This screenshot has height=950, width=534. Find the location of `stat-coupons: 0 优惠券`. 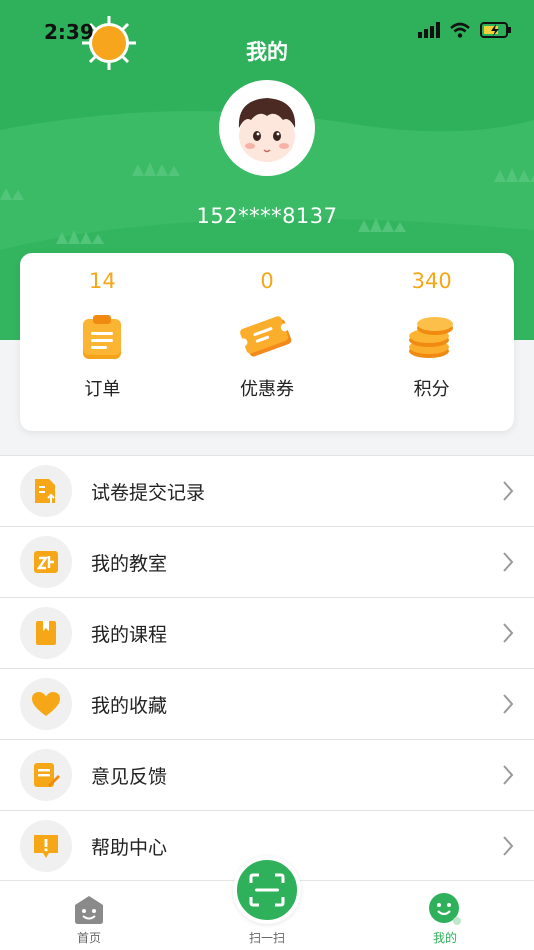

stat-coupons: 0 优惠券 is located at coordinates (267, 342).